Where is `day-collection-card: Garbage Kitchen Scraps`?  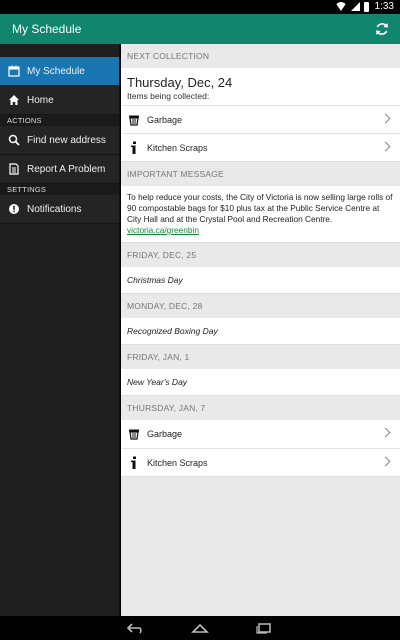
day-collection-card: Garbage Kitchen Scraps is located at coordinates (260, 448).